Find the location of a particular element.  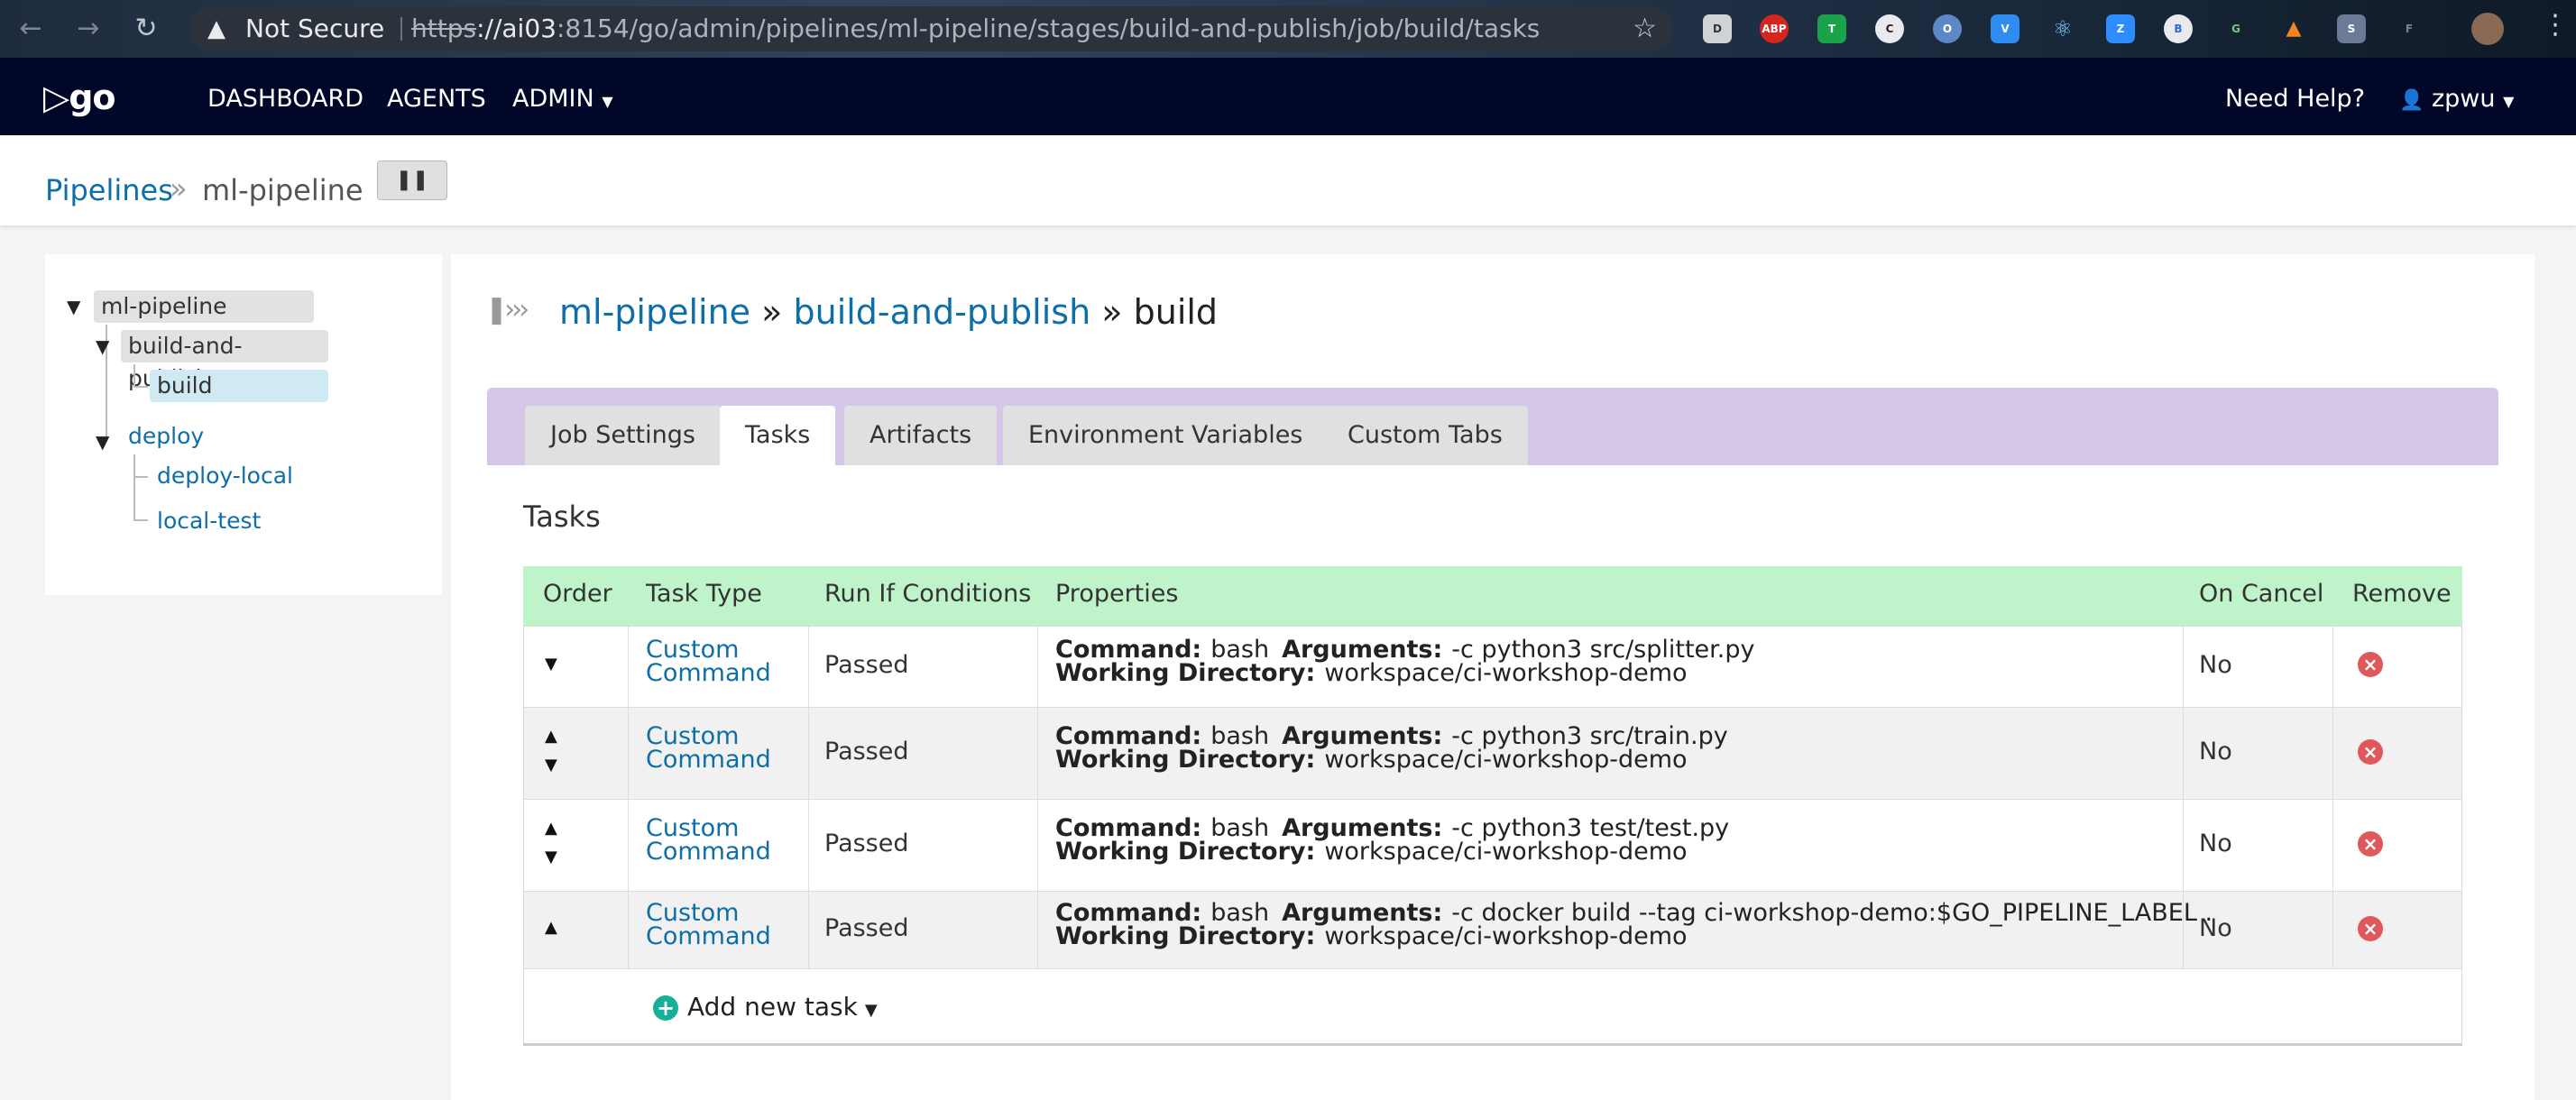

job-icon: ❚››› is located at coordinates (507, 309).